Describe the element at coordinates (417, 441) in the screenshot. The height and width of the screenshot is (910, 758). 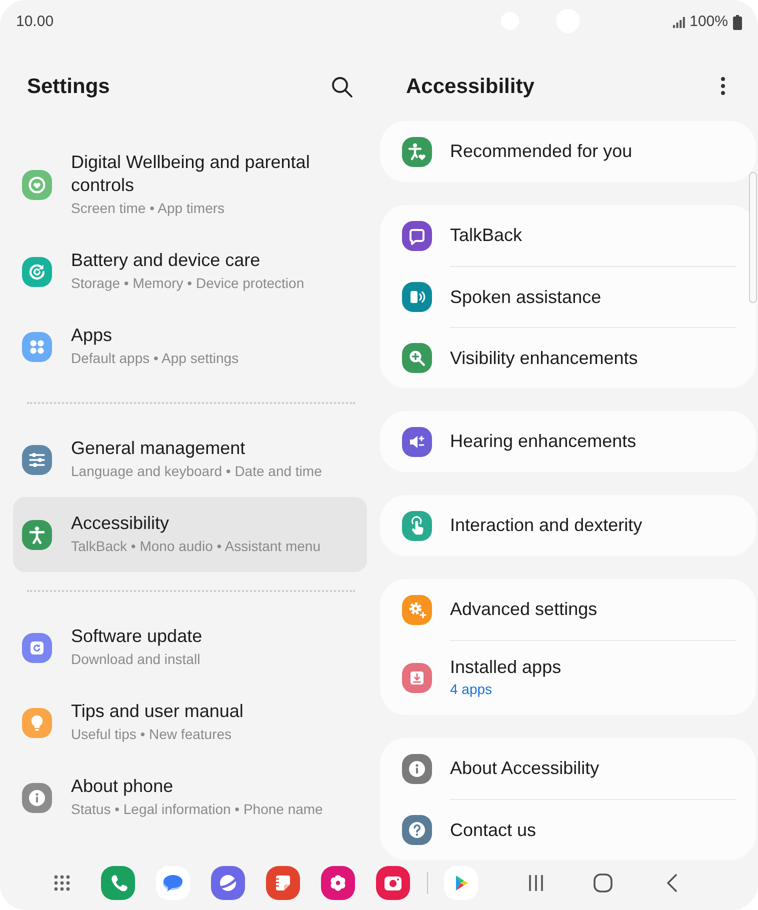
I see `volume-icon` at that location.